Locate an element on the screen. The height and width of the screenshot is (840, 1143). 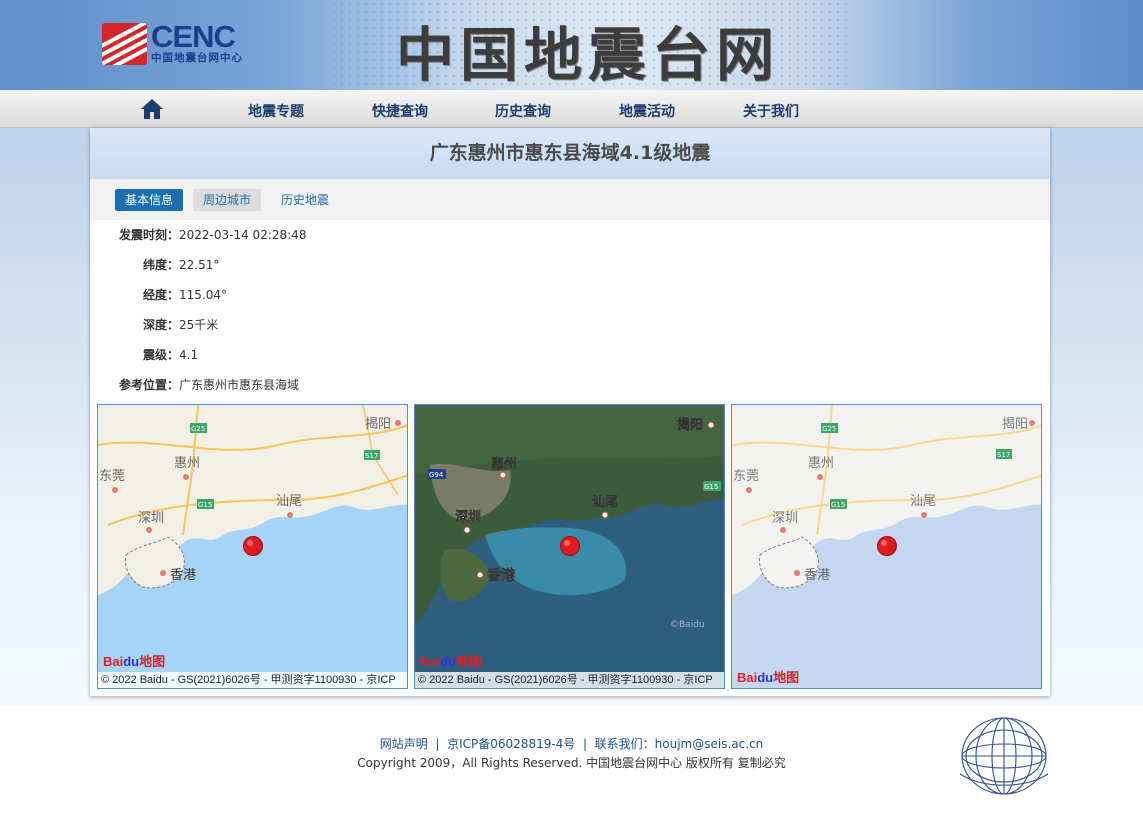
logo-subtext: 中国地震台网中心 is located at coordinates (197, 58).